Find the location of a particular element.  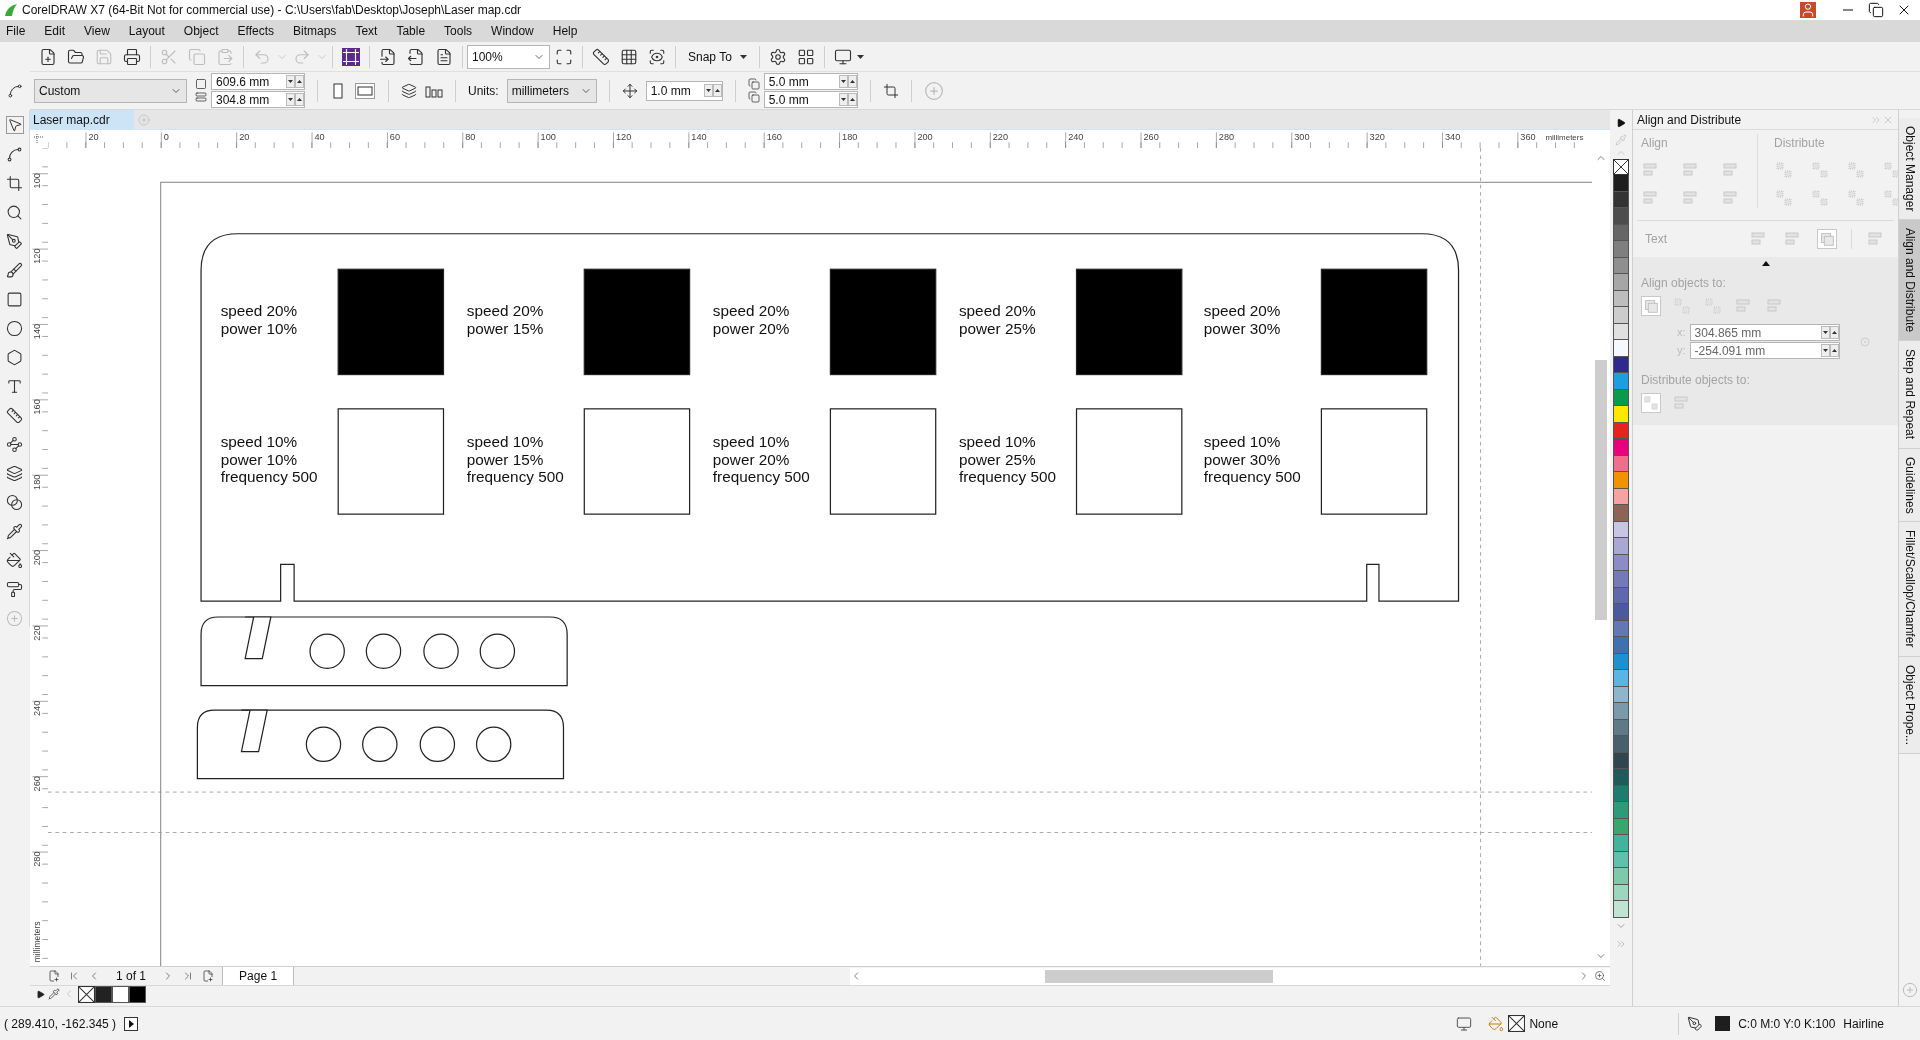

monitor-icon is located at coordinates (842, 56).